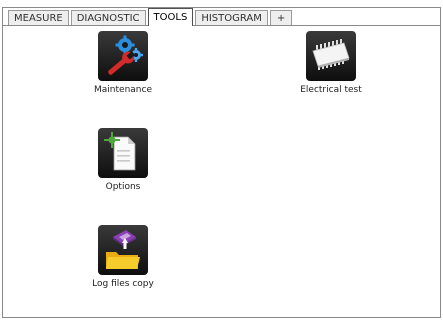 The height and width of the screenshot is (321, 443). I want to click on options-tool: Options, so click(123, 160).